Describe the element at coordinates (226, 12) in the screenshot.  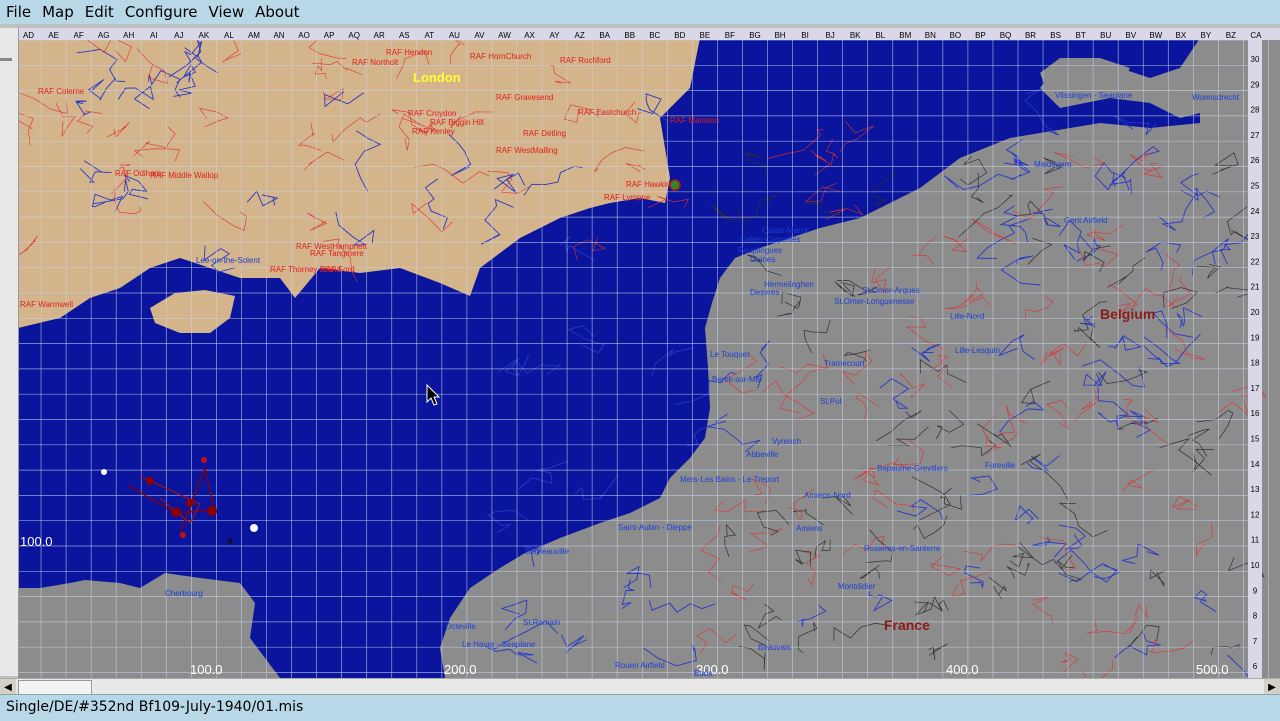
I see `menu-view: View` at that location.